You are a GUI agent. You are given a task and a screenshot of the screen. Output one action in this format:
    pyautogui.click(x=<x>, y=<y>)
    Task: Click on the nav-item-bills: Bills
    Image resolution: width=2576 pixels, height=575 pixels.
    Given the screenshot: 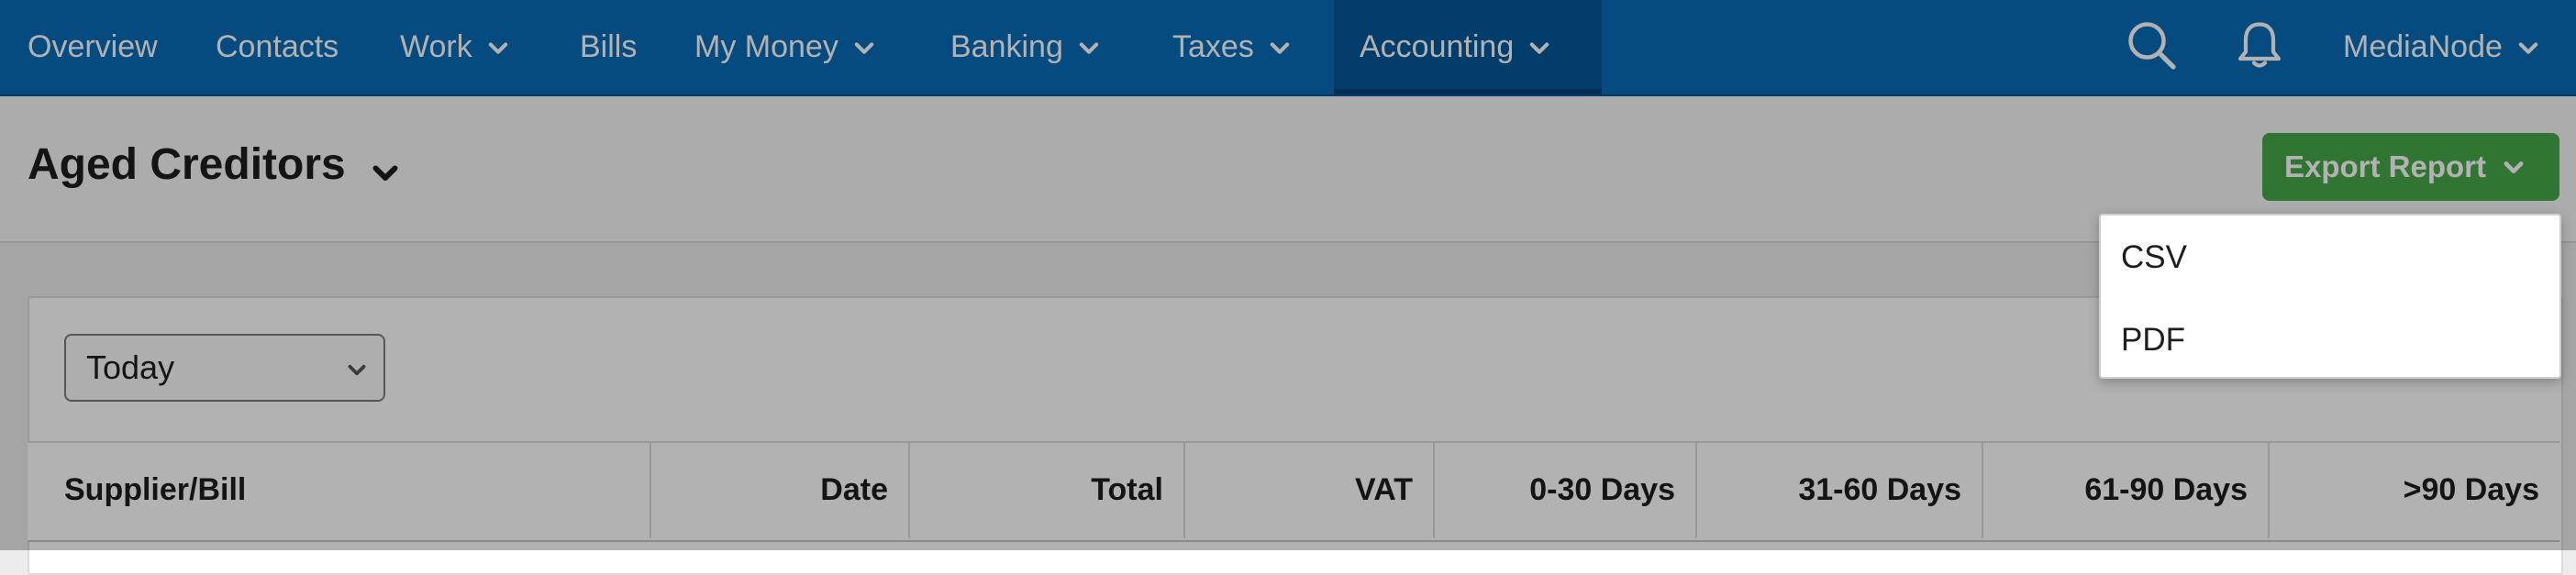 What is the action you would take?
    pyautogui.click(x=608, y=47)
    